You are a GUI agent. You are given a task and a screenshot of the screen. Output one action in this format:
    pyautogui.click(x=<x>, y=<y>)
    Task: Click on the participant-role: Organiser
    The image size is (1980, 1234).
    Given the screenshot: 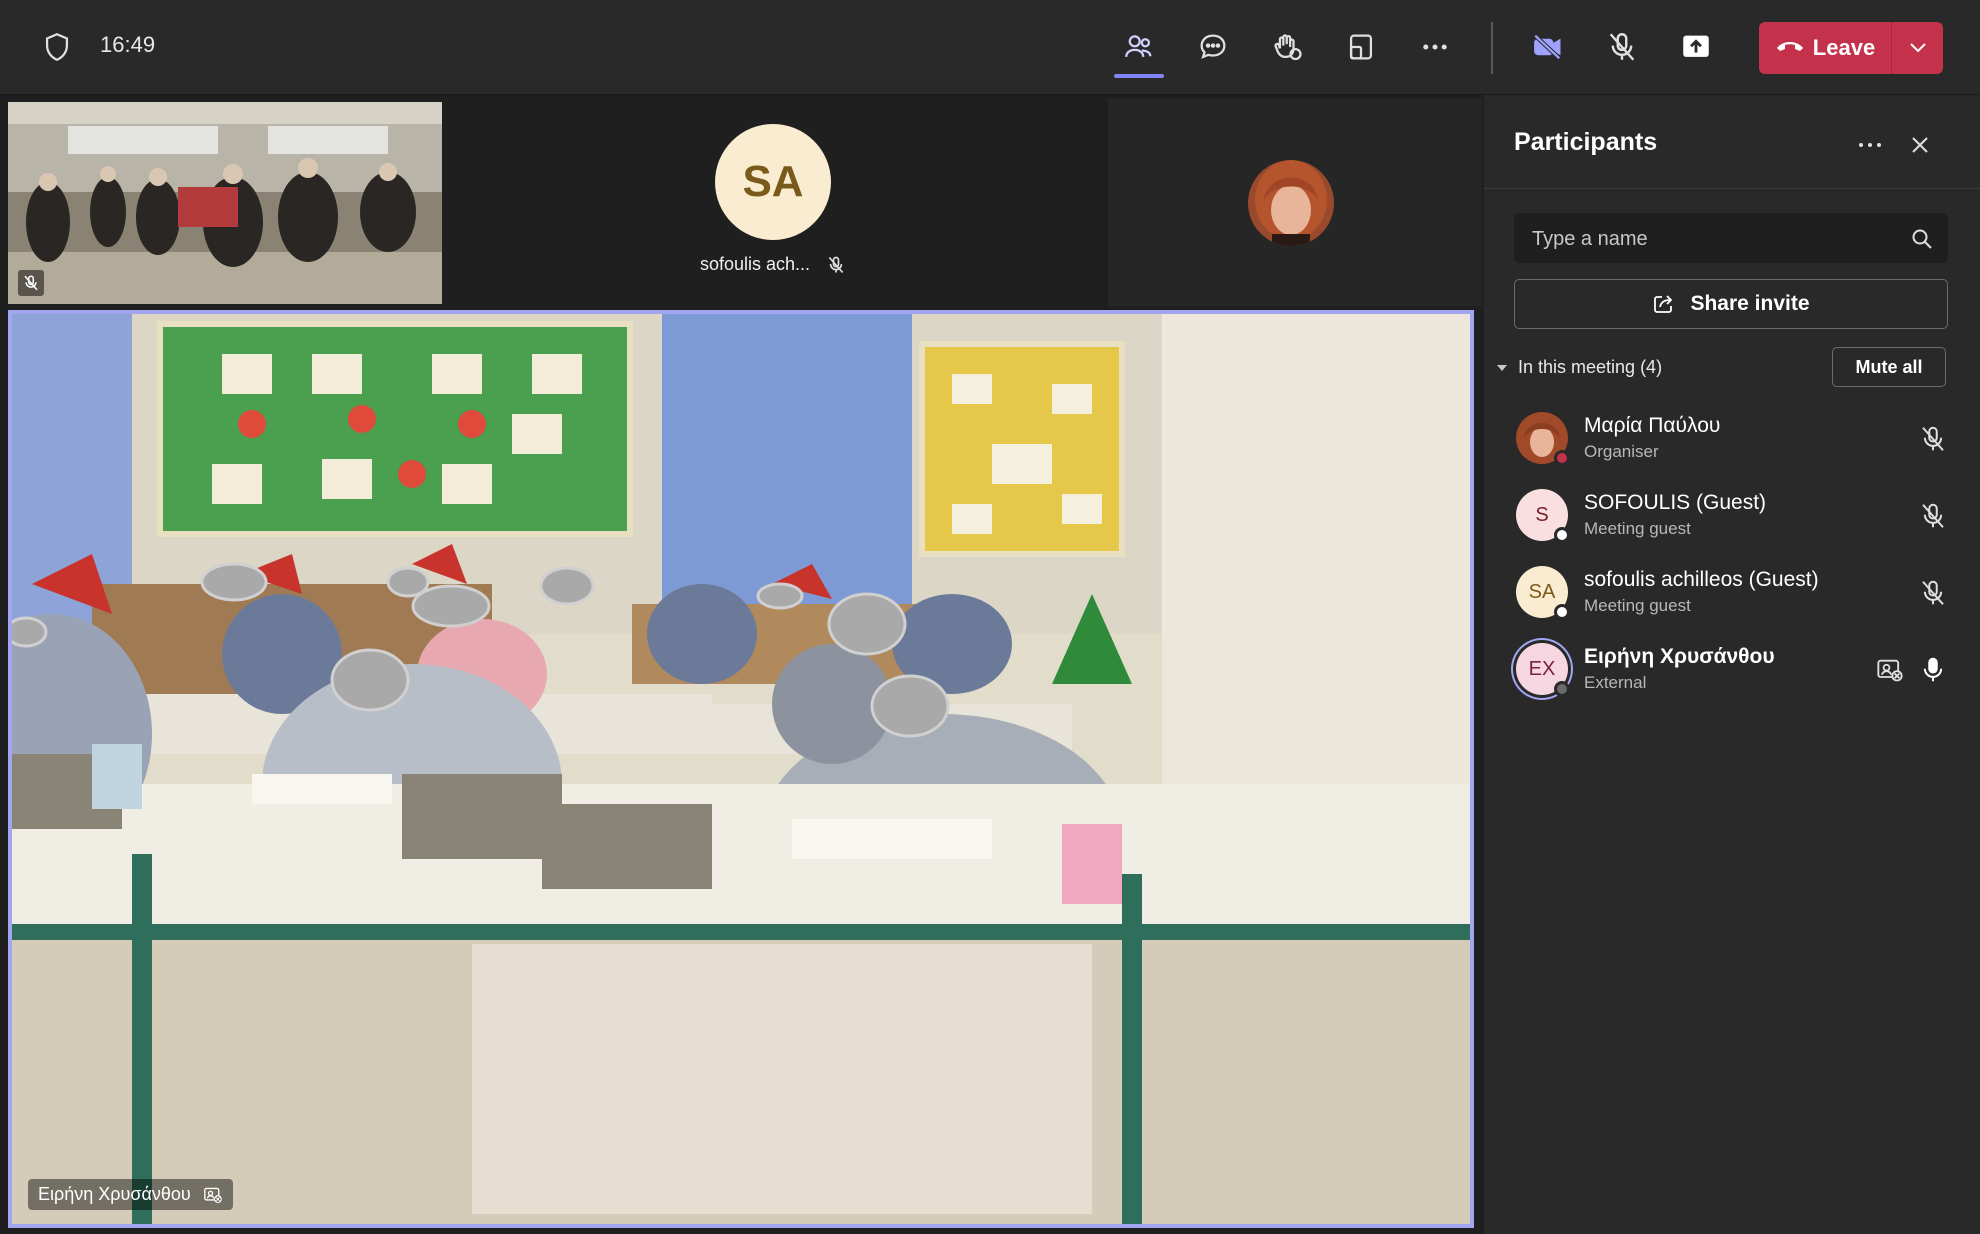 What is the action you would take?
    pyautogui.click(x=1621, y=451)
    